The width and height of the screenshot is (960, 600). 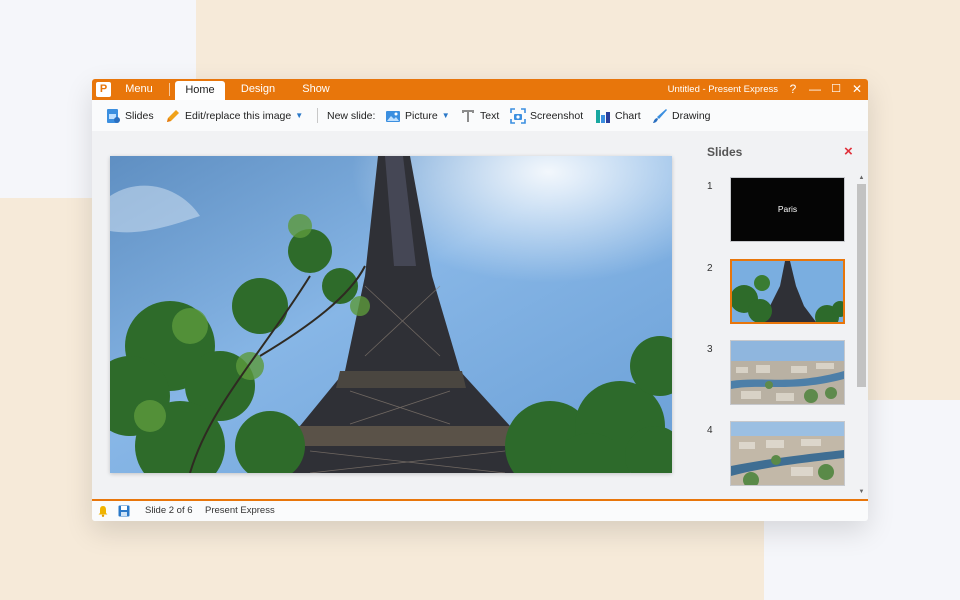 I want to click on chart-icon, so click(x=603, y=116).